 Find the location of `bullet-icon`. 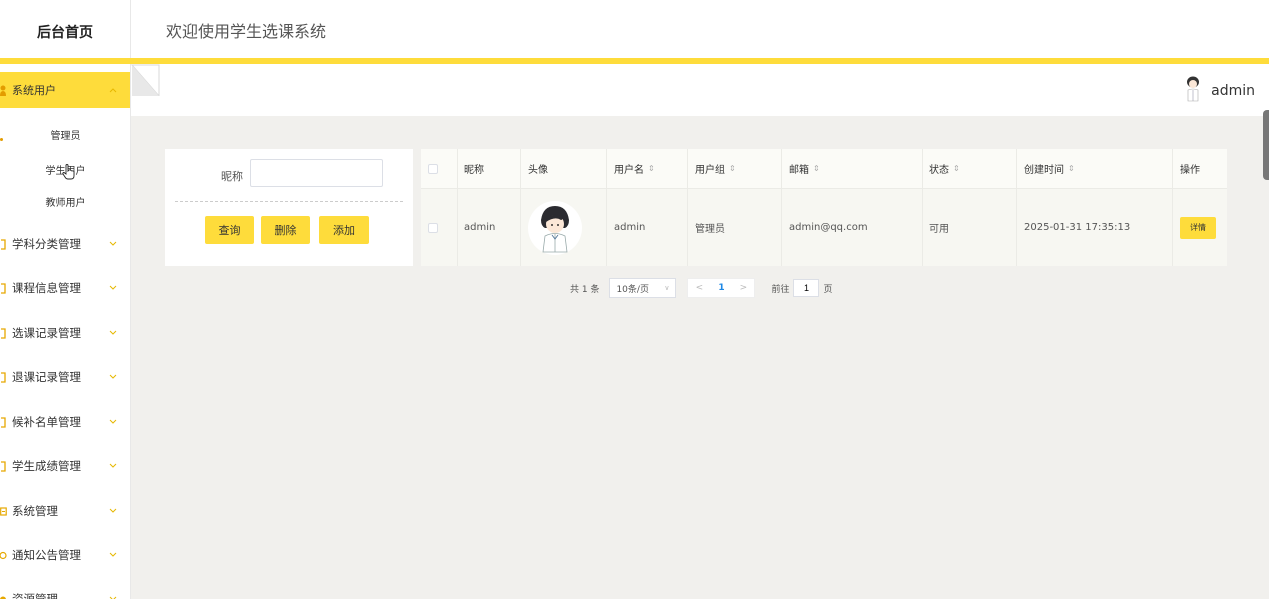

bullet-icon is located at coordinates (1, 137).